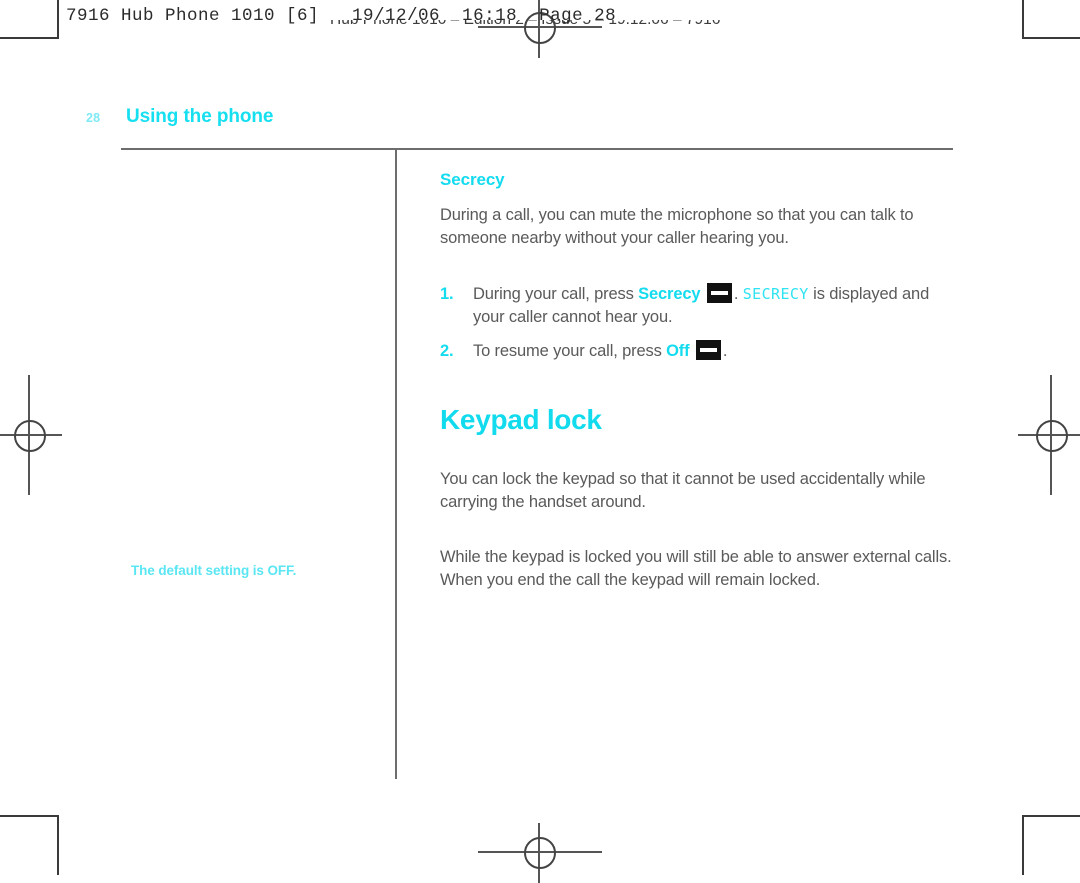 This screenshot has width=1080, height=883. I want to click on step-number: 1., so click(447, 293).